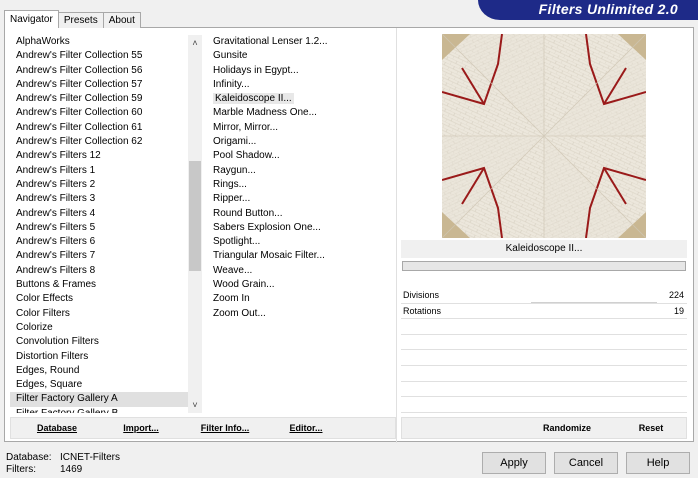 This screenshot has width=698, height=478. What do you see at coordinates (514, 463) in the screenshot?
I see `apply-button: Apply` at bounding box center [514, 463].